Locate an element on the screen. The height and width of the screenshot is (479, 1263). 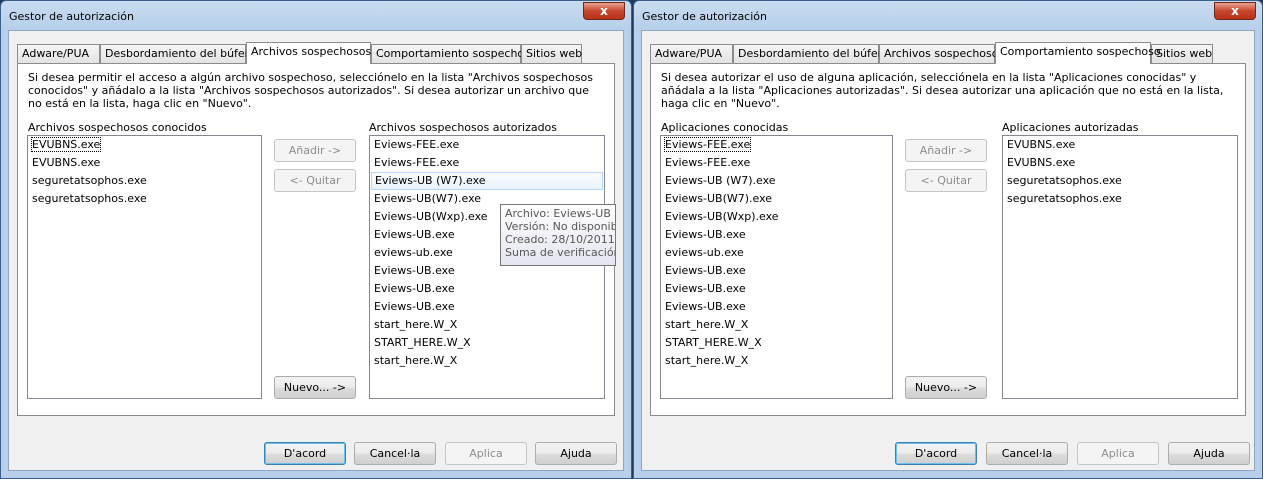
list-item: Eviews-UB(W7).exe is located at coordinates (776, 199).